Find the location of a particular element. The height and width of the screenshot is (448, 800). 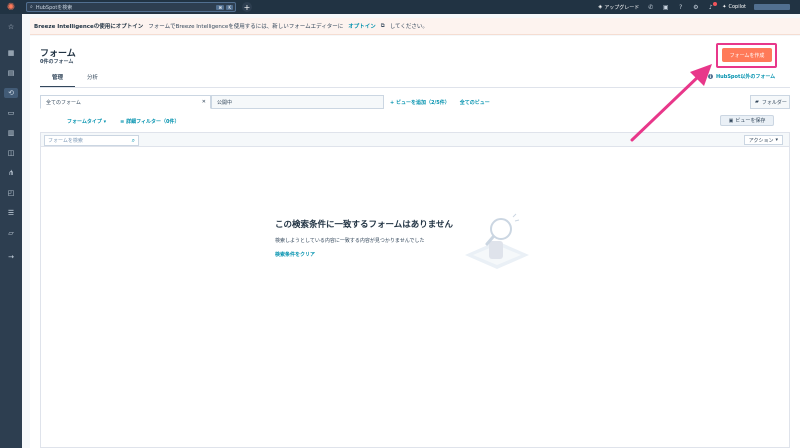

view-tab-all-forms-label: 全てのフォーム is located at coordinates (63, 102).